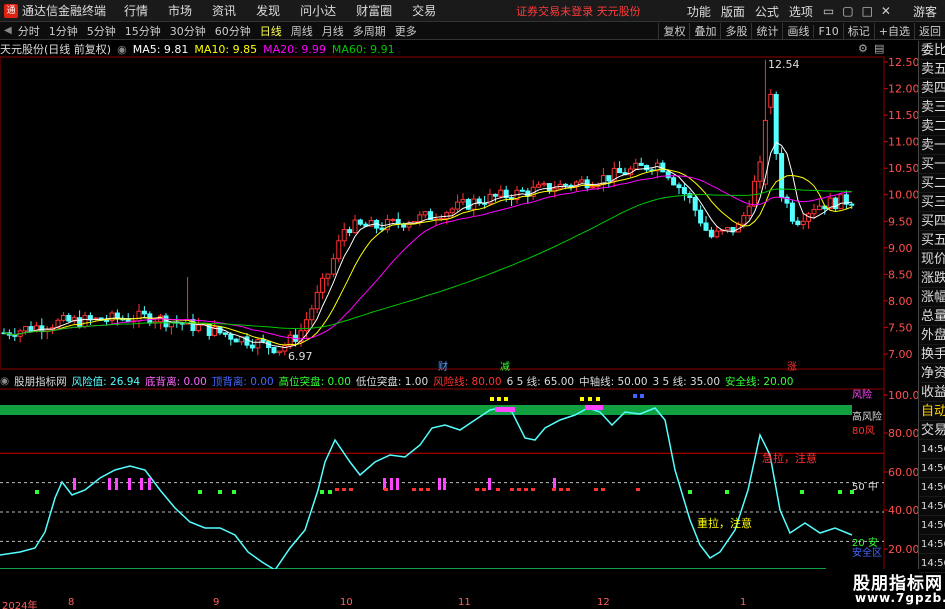 The image size is (945, 609). What do you see at coordinates (895, 587) in the screenshot?
I see `watermark: 股朋指标网 www.7gpzb.com` at bounding box center [895, 587].